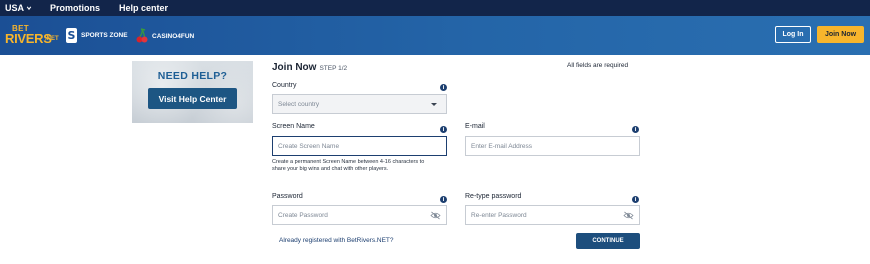  What do you see at coordinates (303, 215) in the screenshot?
I see `password-placeholder: Create Password` at bounding box center [303, 215].